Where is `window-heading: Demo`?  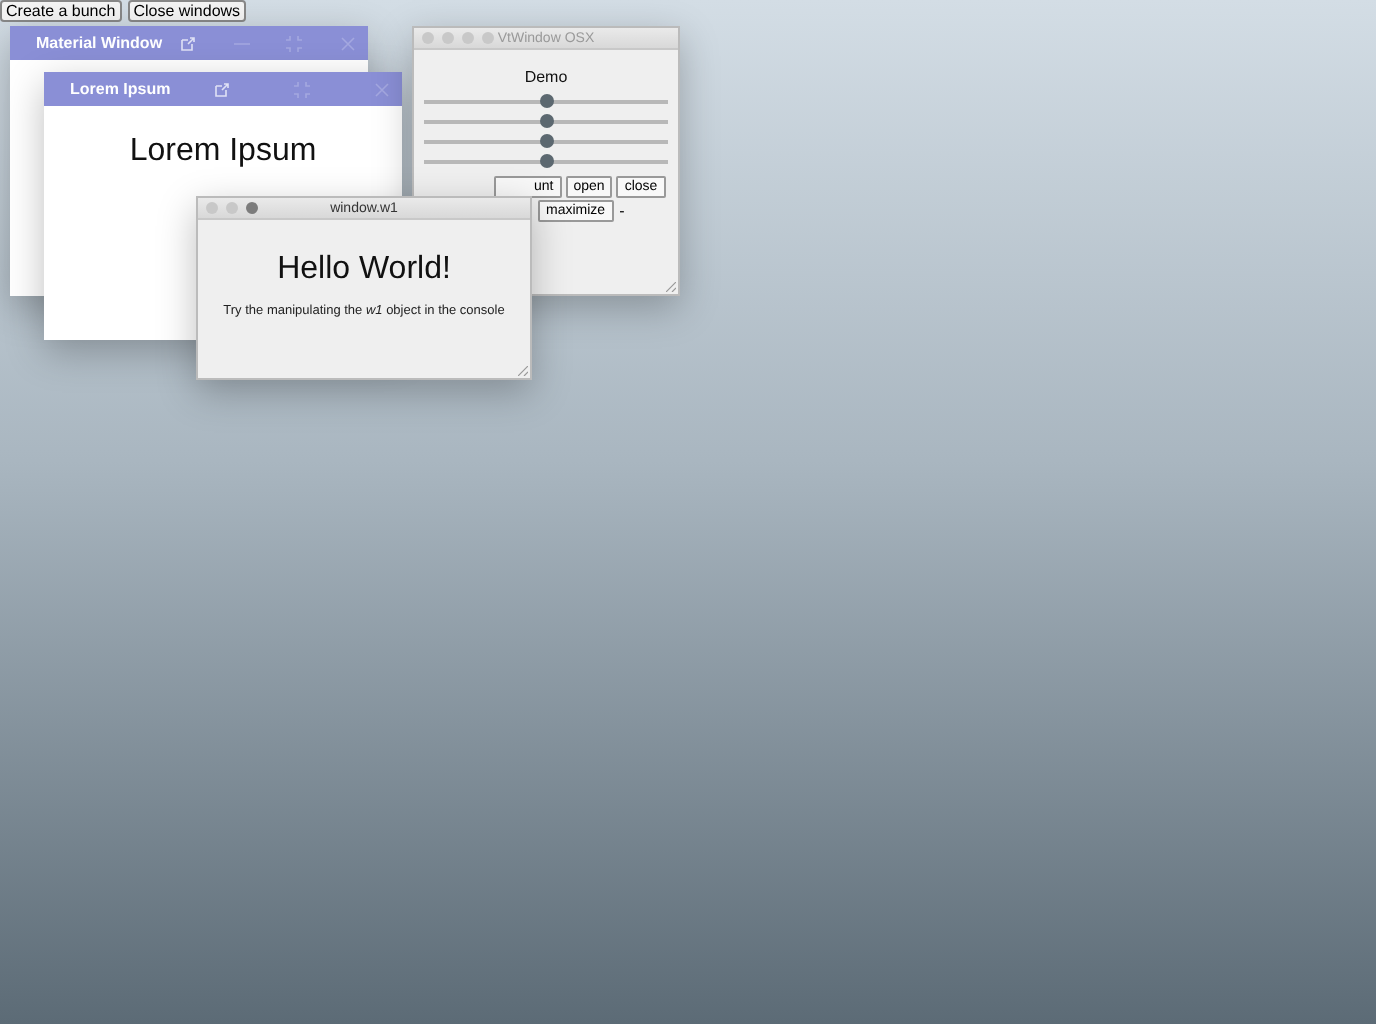 window-heading: Demo is located at coordinates (546, 77).